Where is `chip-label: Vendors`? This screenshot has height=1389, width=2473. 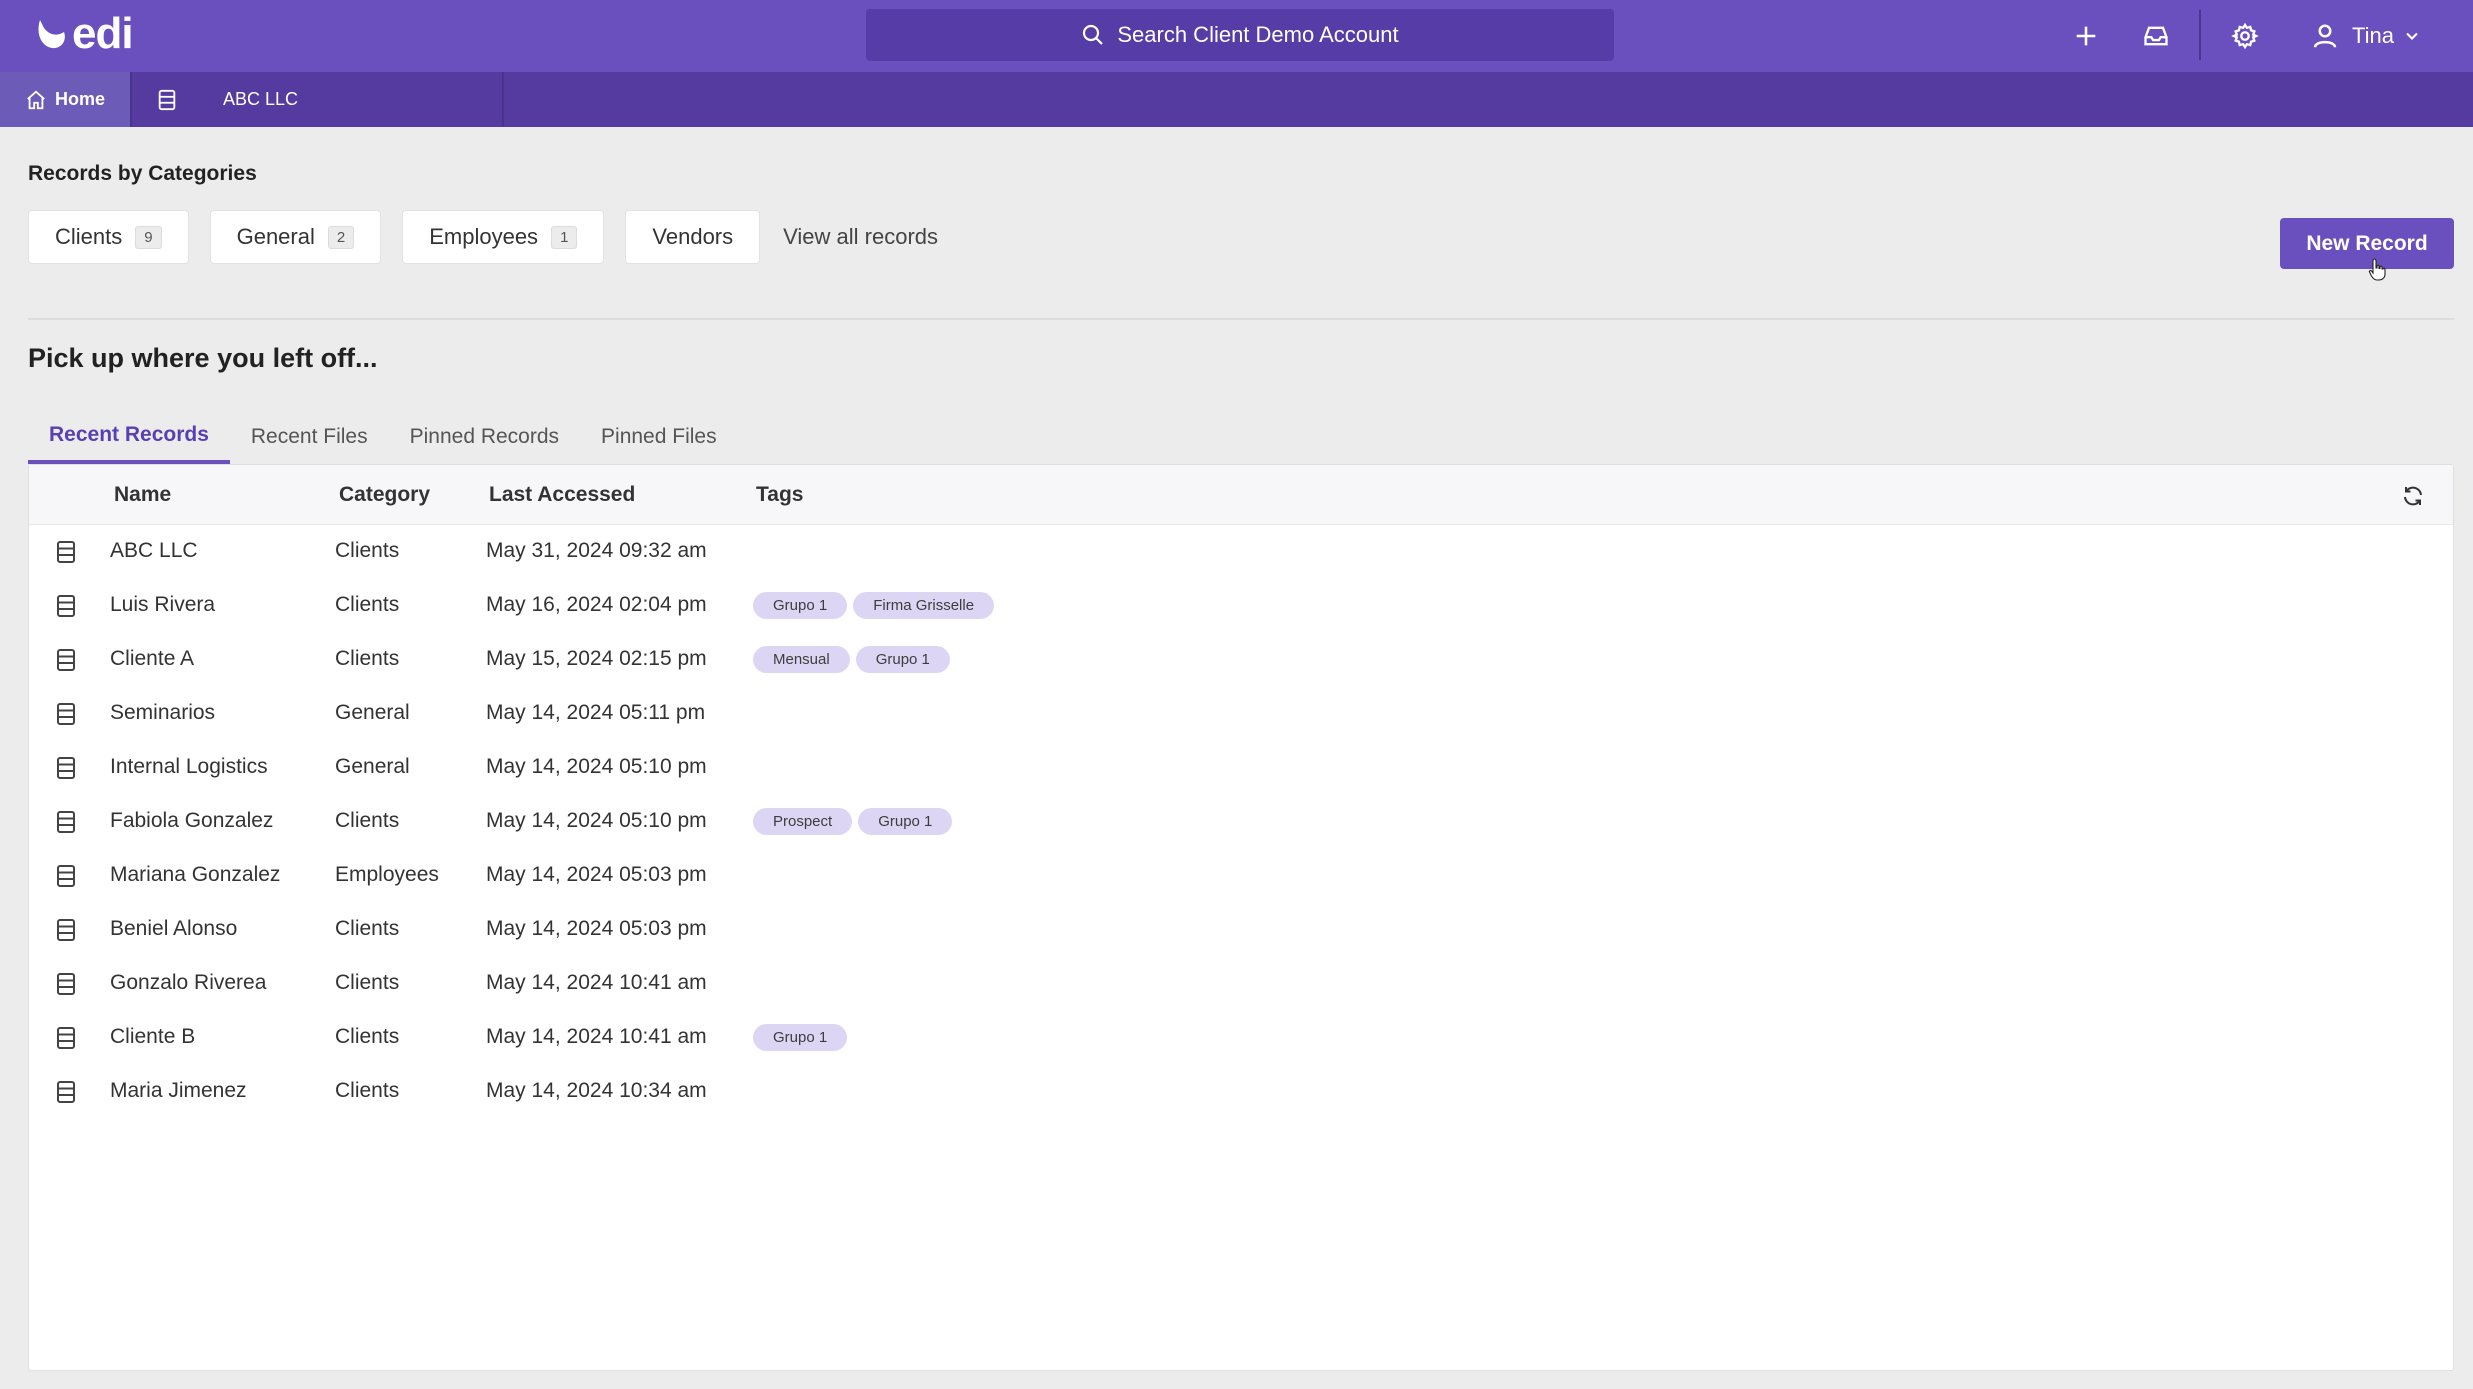 chip-label: Vendors is located at coordinates (693, 236).